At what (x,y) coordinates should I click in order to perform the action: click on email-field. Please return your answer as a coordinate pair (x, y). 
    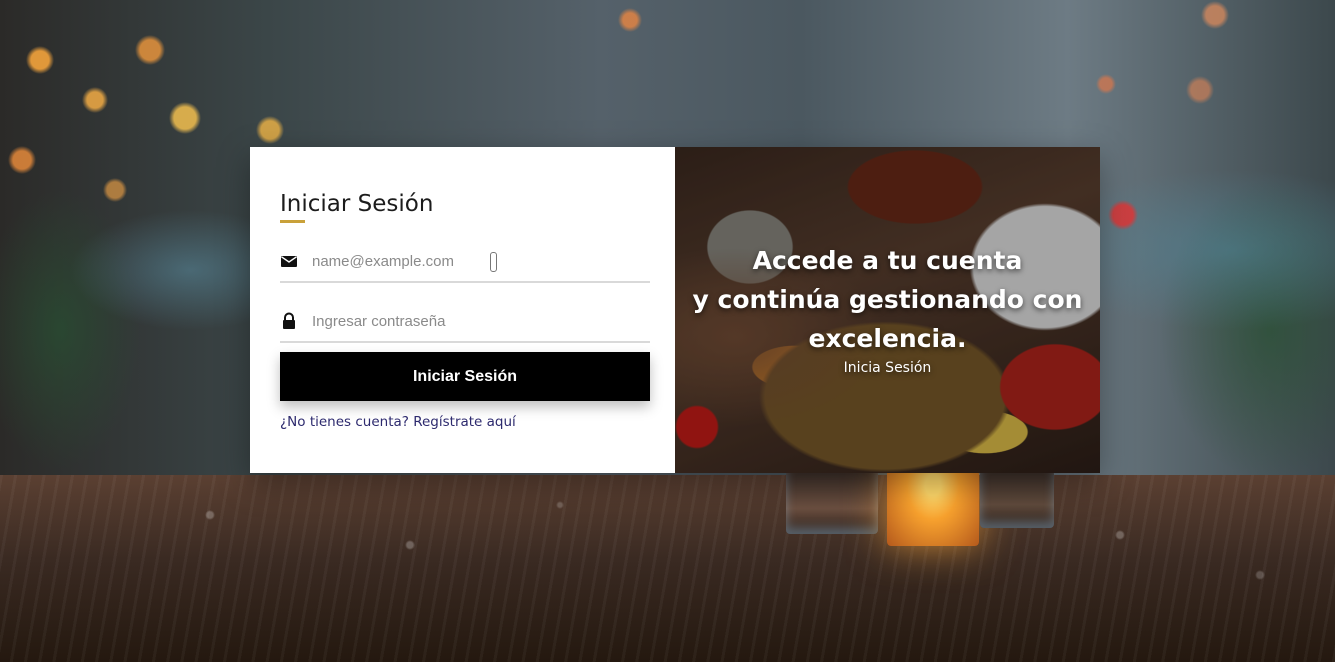
    Looking at the image, I should click on (465, 262).